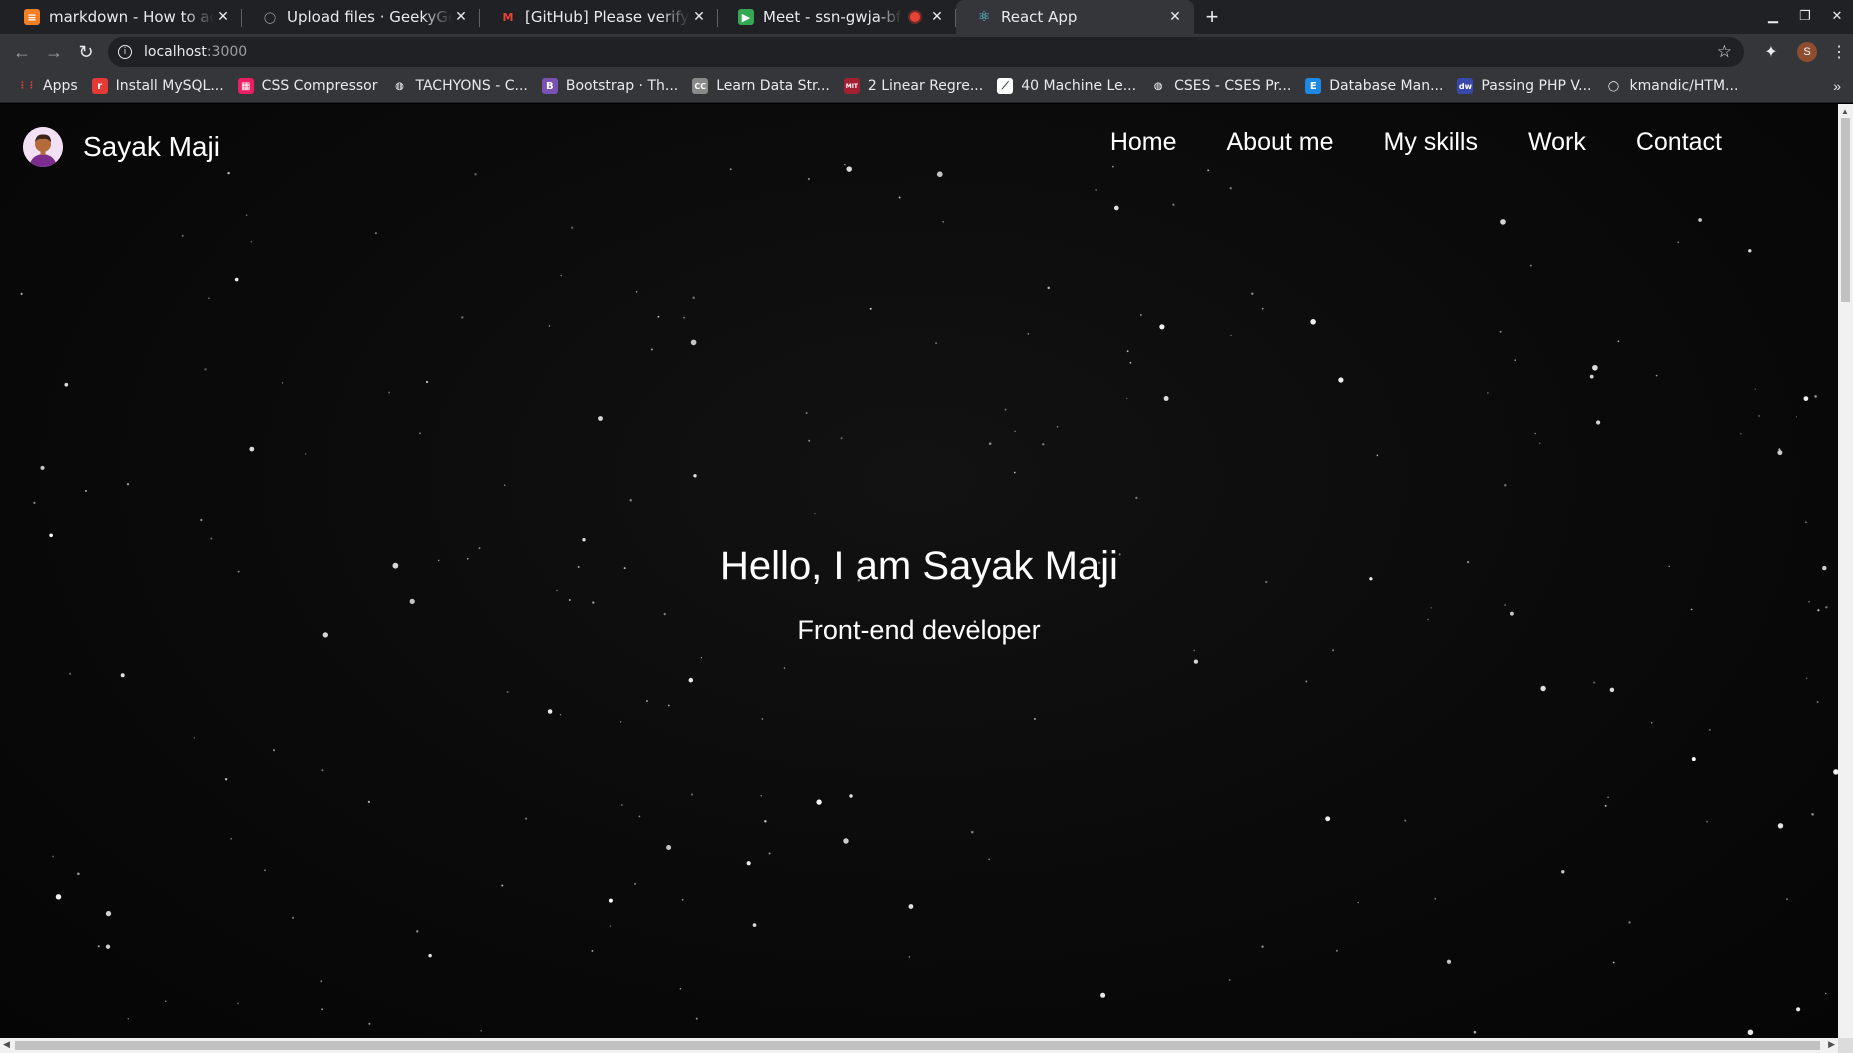 Image resolution: width=1853 pixels, height=1053 pixels. Describe the element at coordinates (1837, 16) in the screenshot. I see `close-window-icon: ✕` at that location.